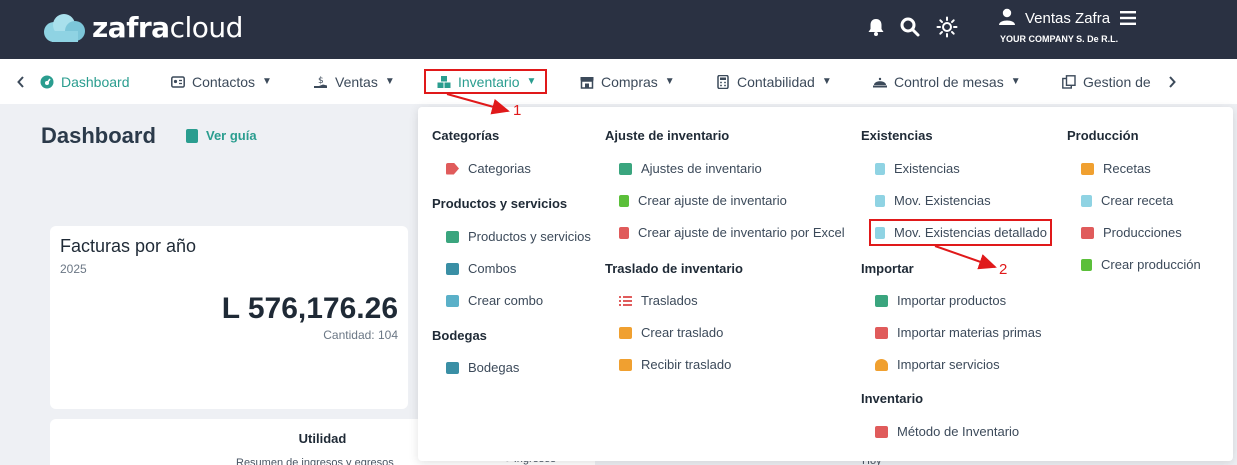  What do you see at coordinates (517, 110) in the screenshot?
I see `annotation-number-1: 1` at bounding box center [517, 110].